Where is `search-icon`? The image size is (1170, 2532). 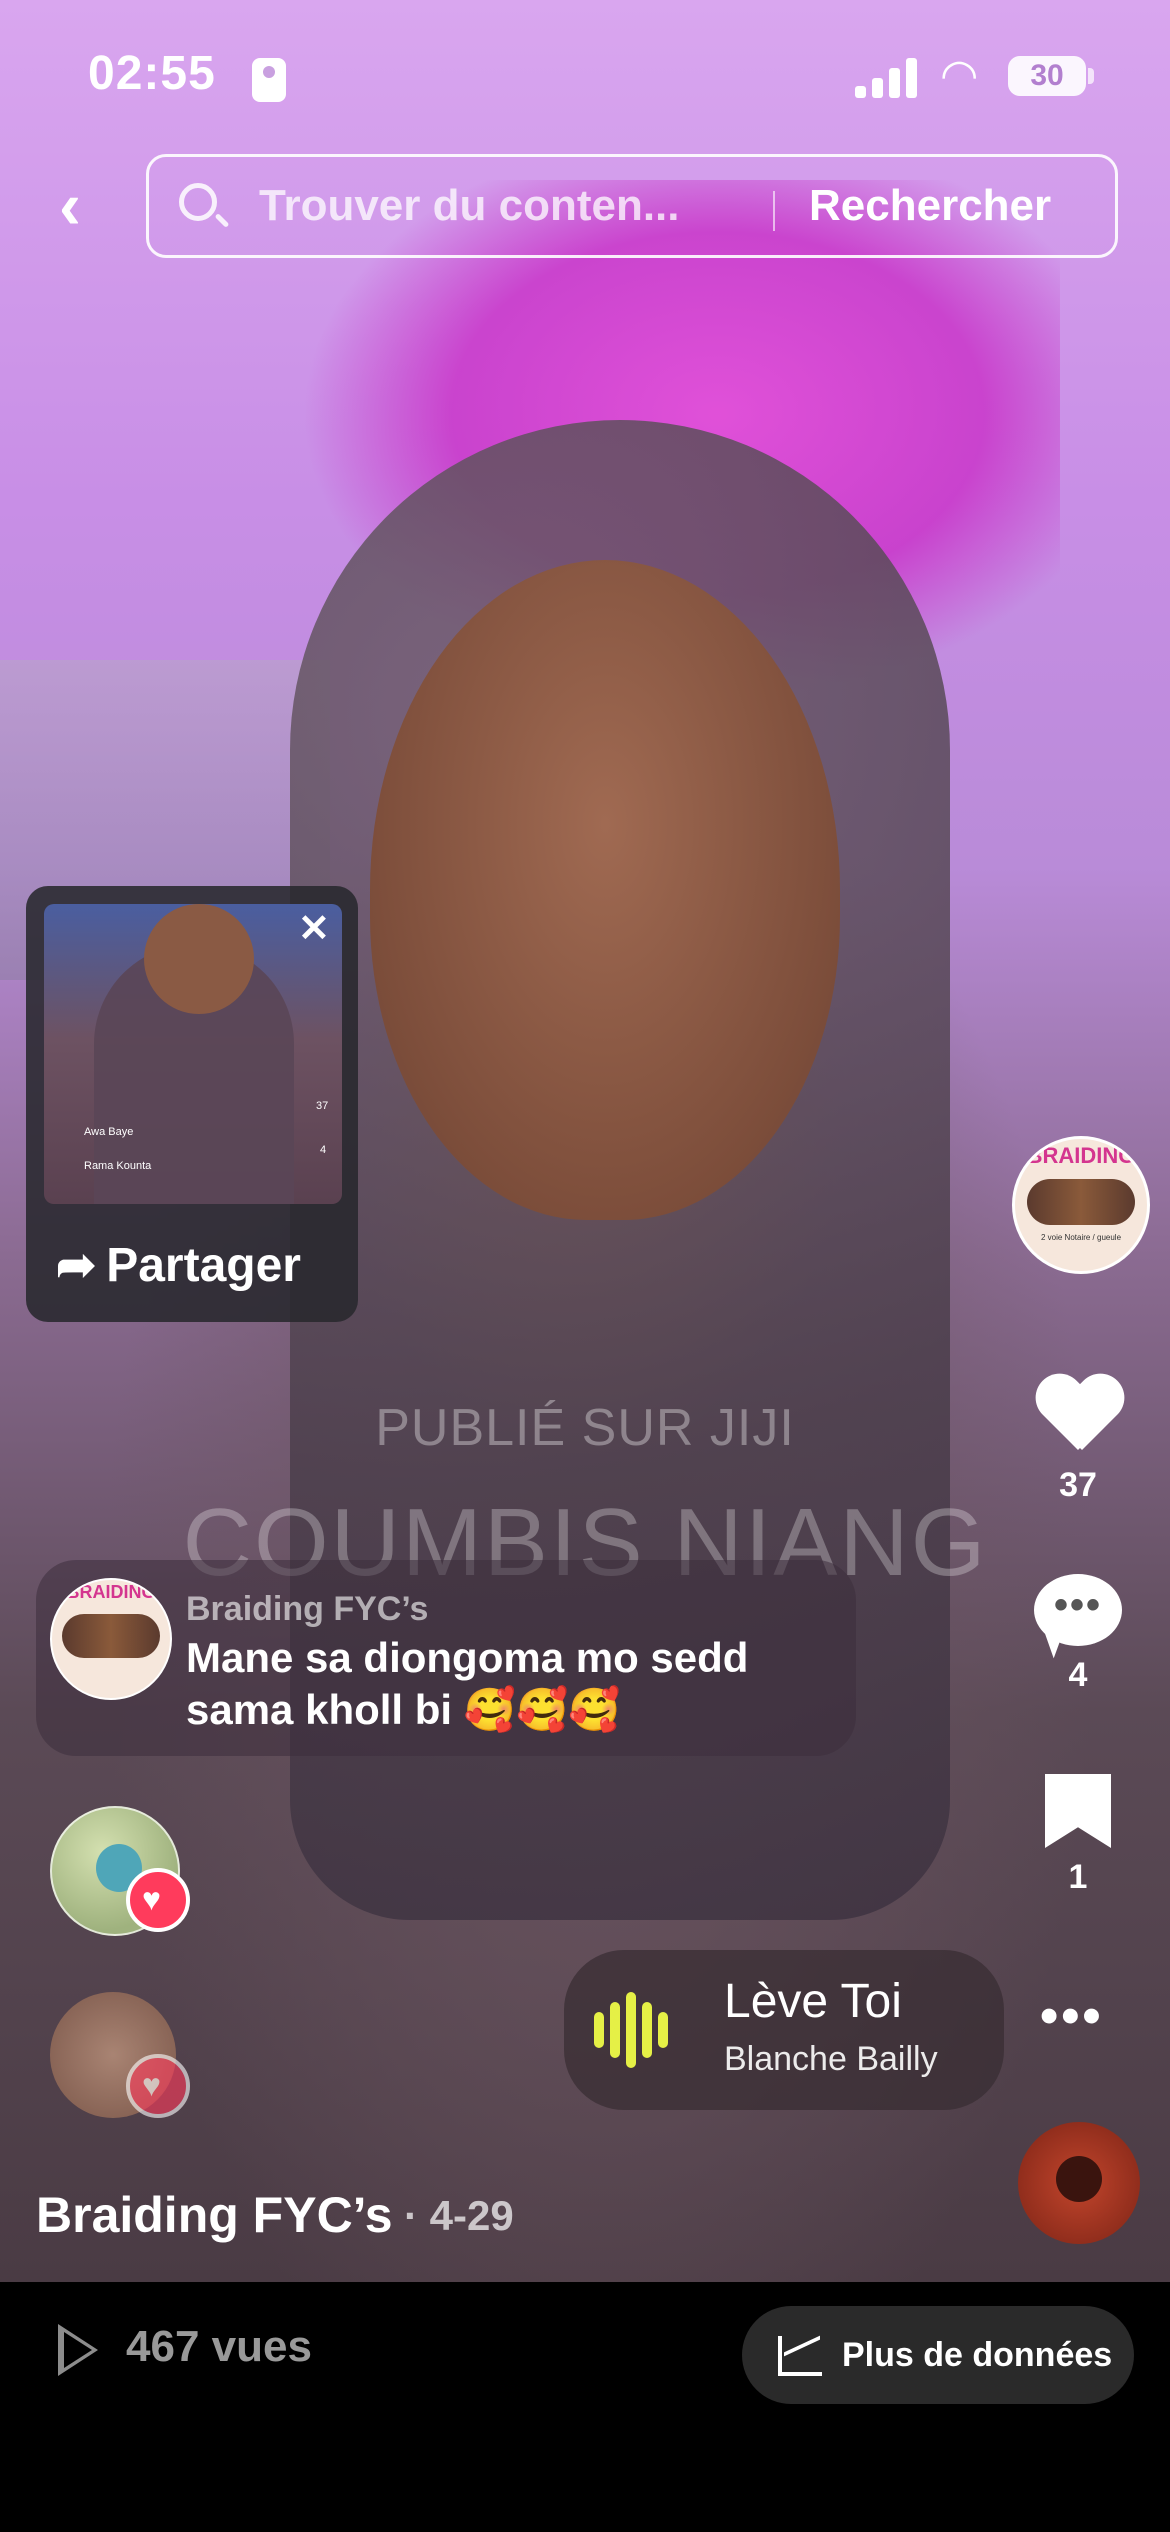
search-icon is located at coordinates (198, 202).